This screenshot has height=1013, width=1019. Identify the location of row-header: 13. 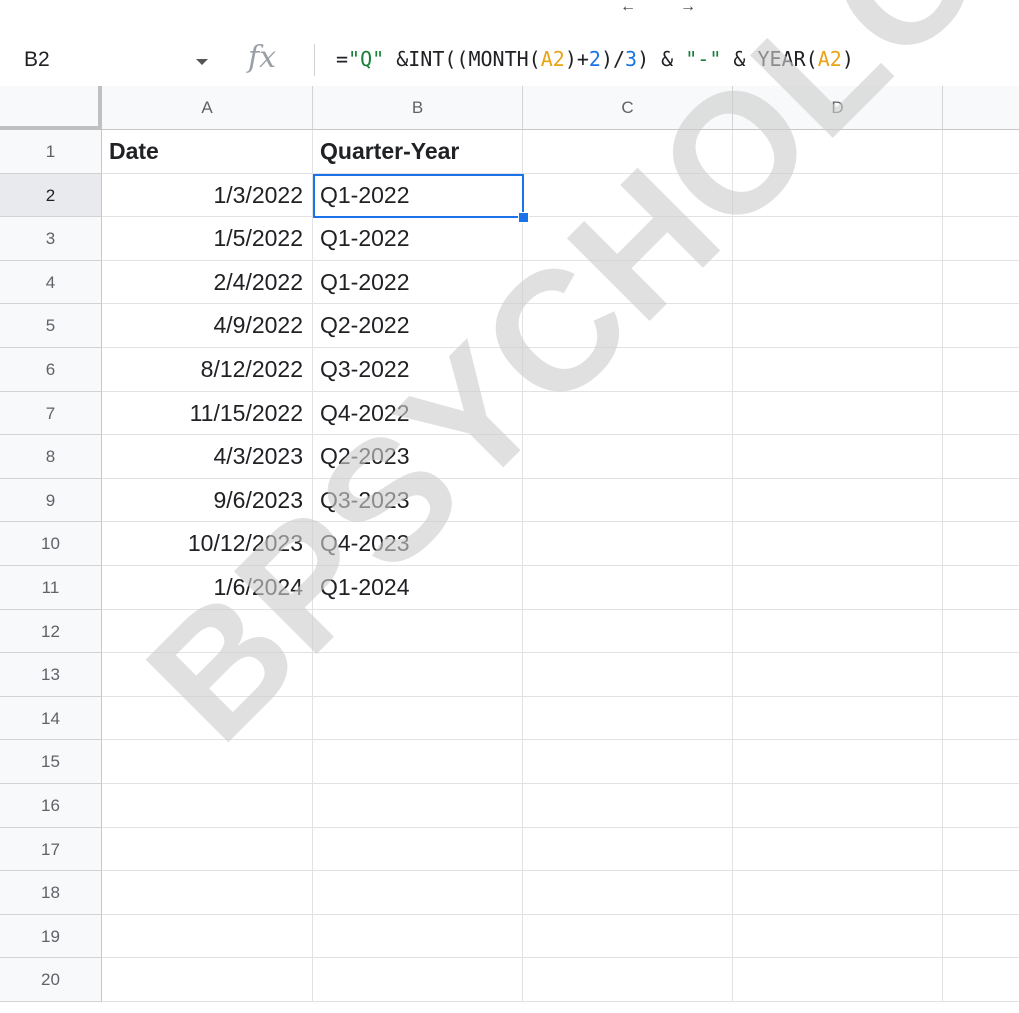
(51, 675).